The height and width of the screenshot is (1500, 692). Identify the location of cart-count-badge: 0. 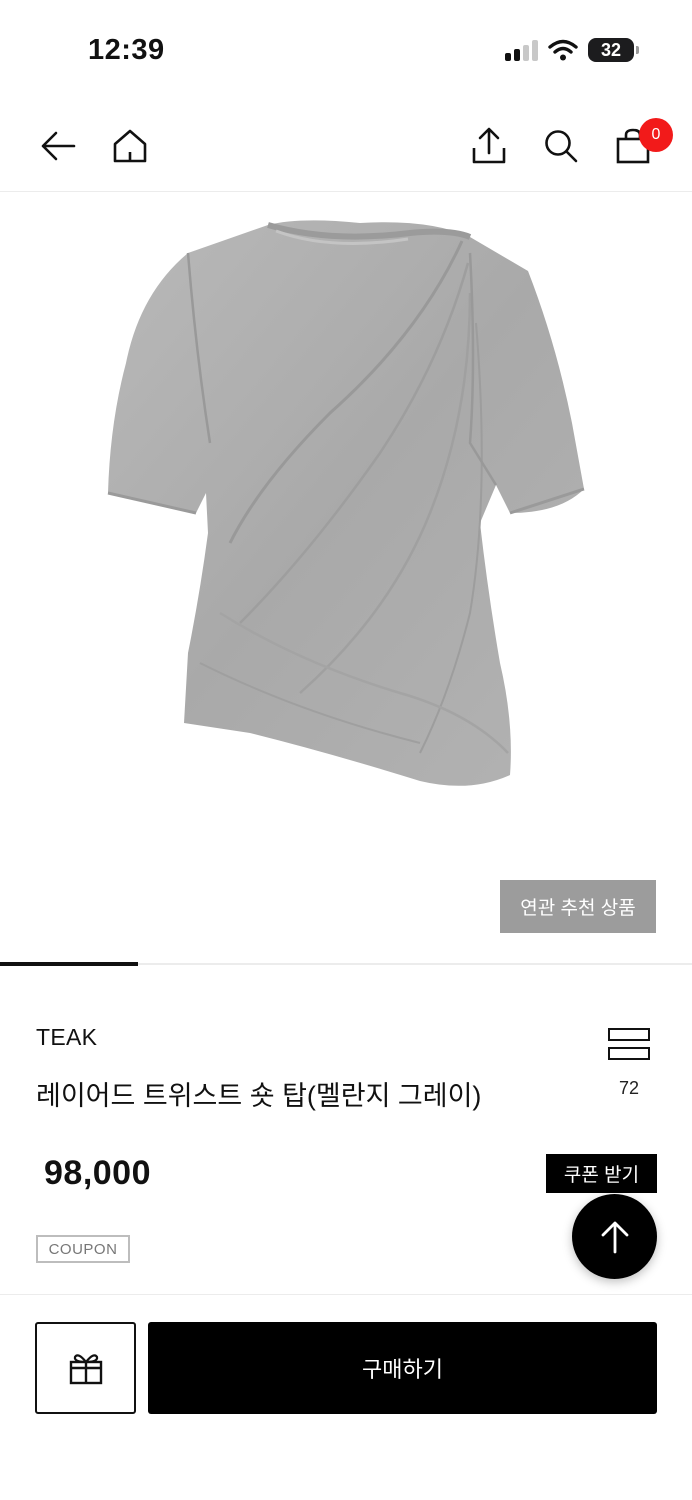
(656, 135).